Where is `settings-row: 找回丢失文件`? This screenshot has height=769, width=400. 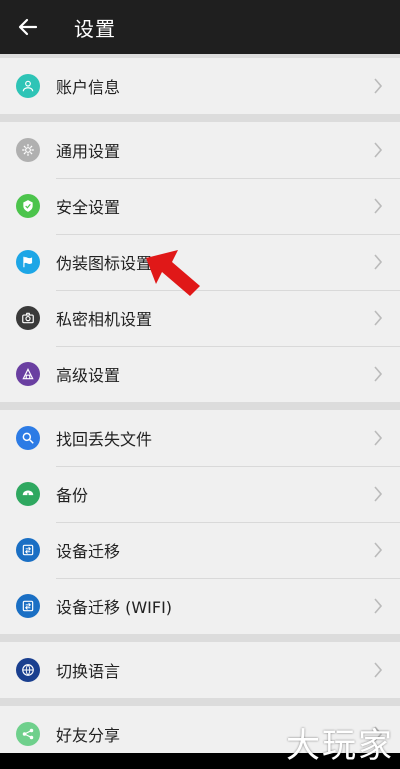
settings-row: 找回丢失文件 is located at coordinates (200, 438).